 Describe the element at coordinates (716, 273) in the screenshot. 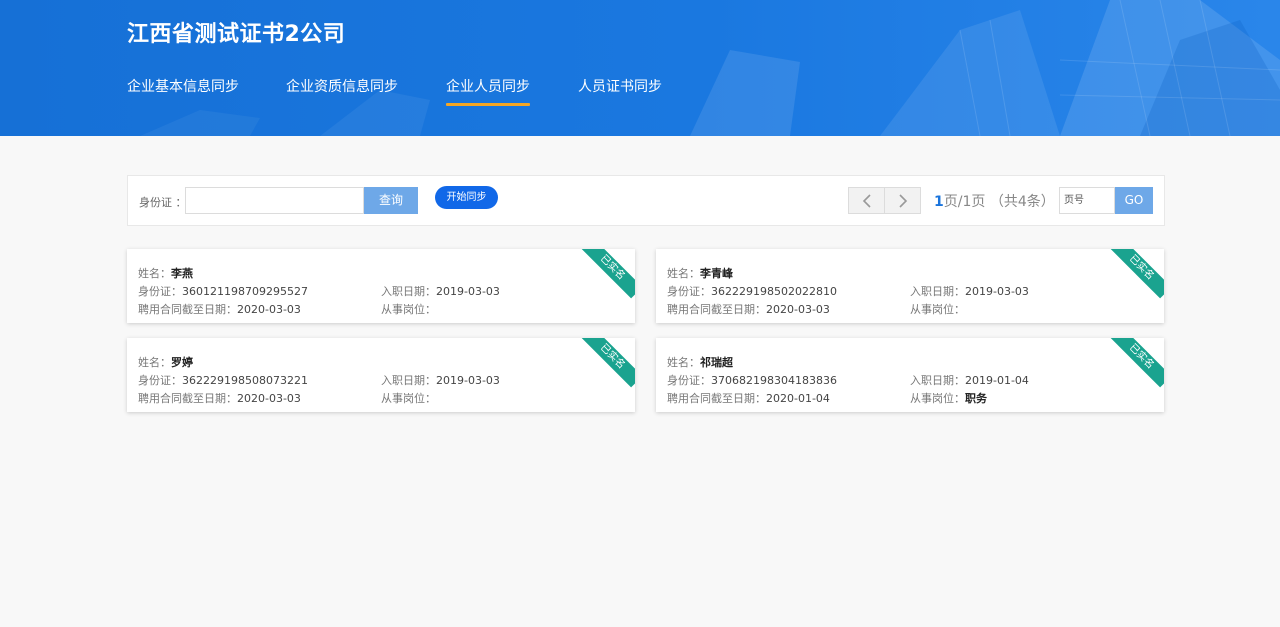

I see `person-name: 李青峰` at that location.